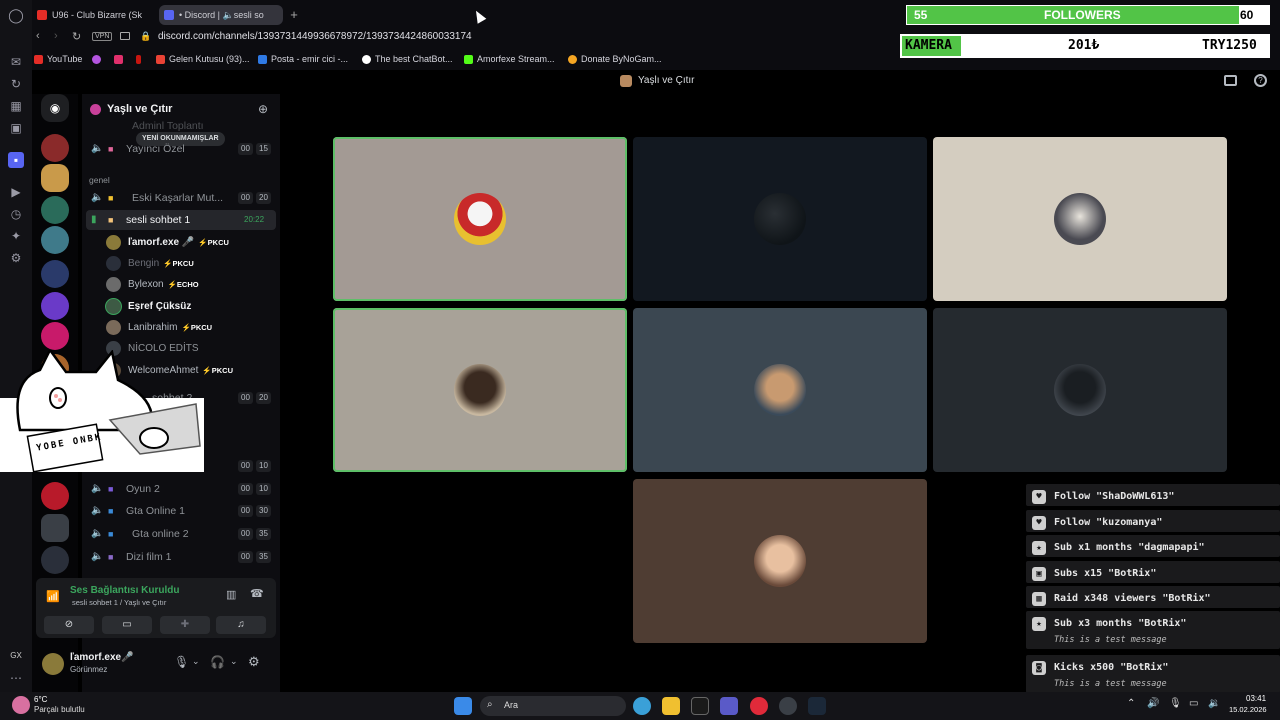 The height and width of the screenshot is (720, 1280). Describe the element at coordinates (58, 59) in the screenshot. I see `bookmark-youtube: YouTube` at that location.